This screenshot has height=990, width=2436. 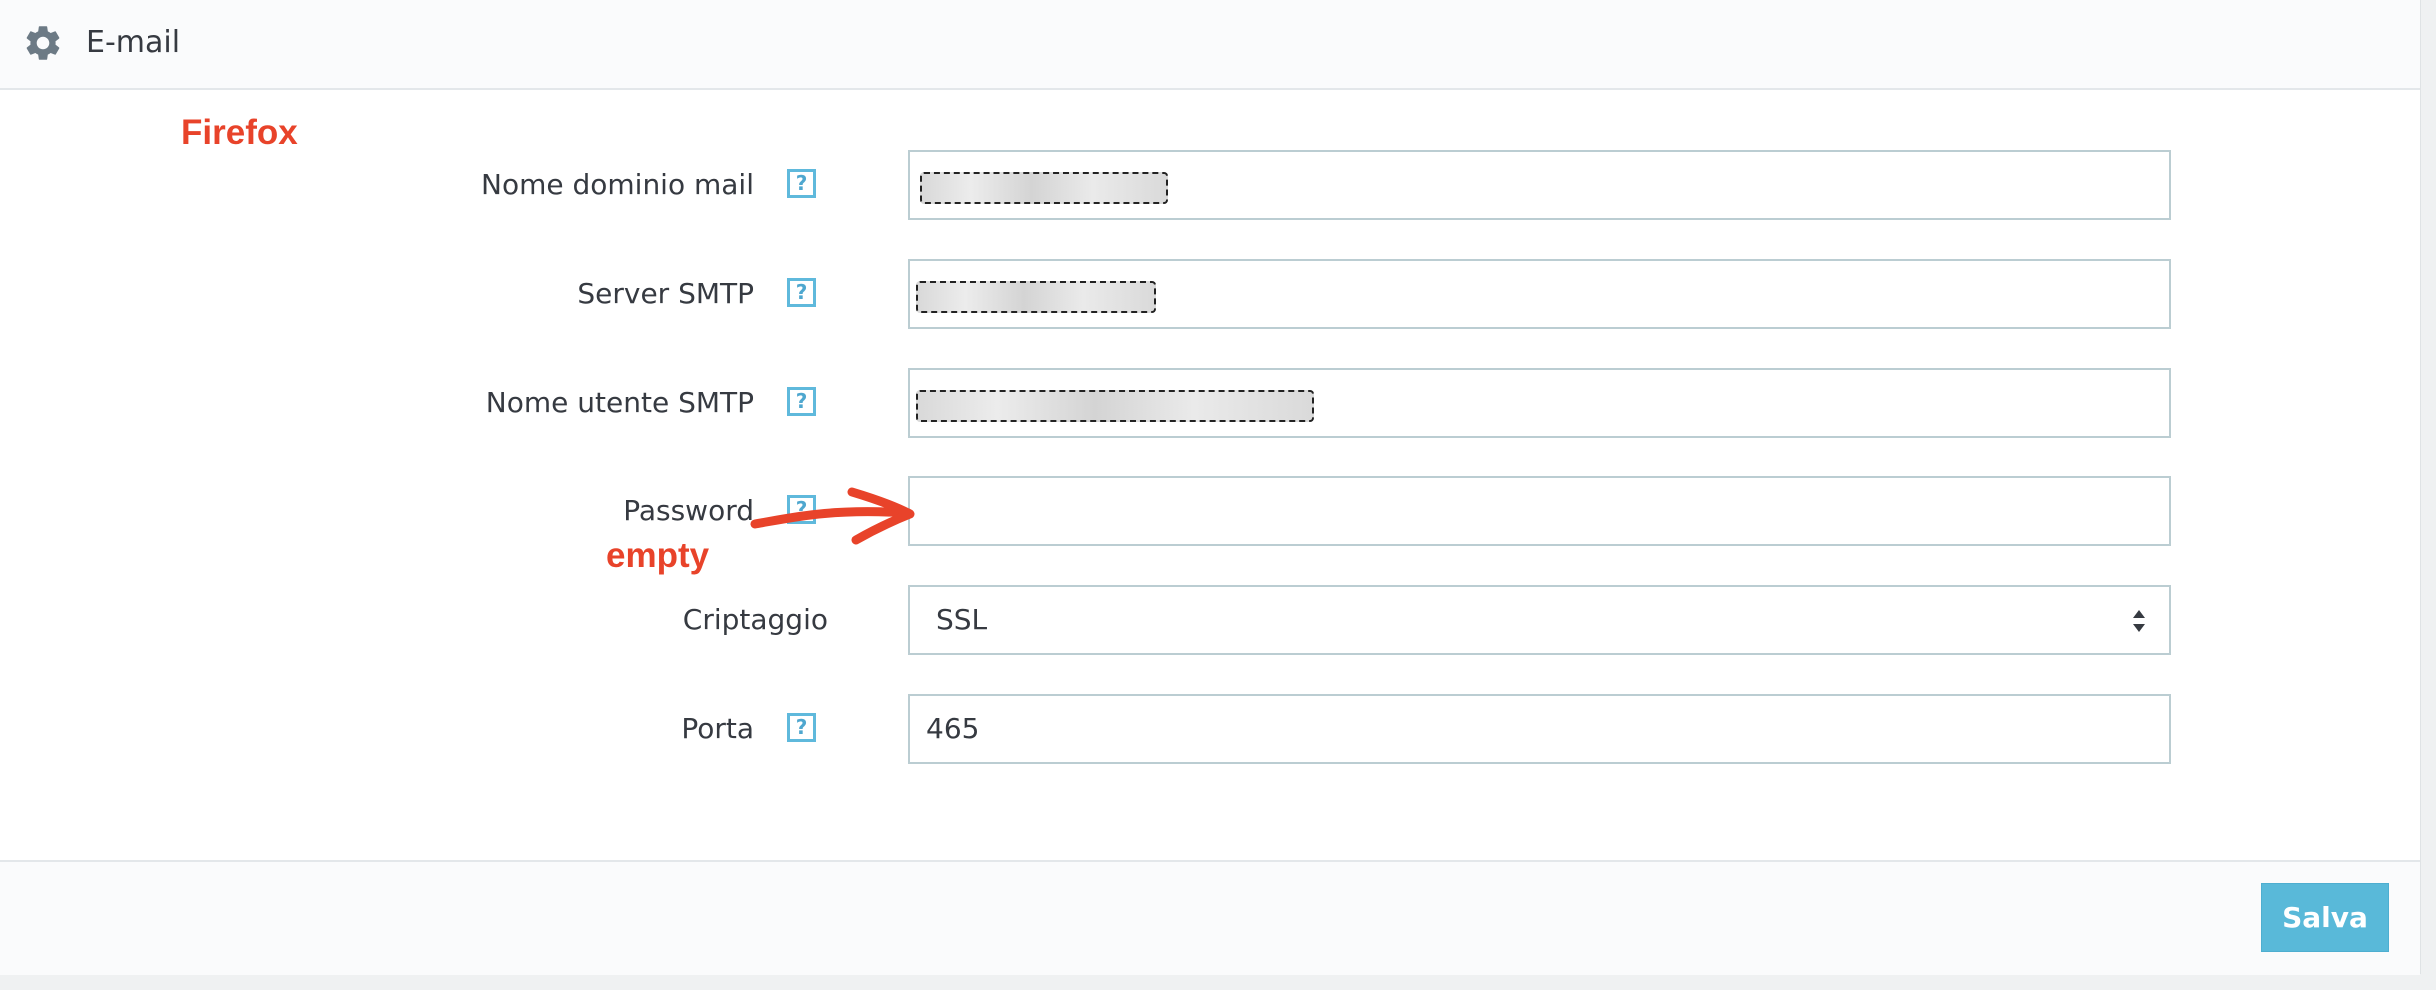 What do you see at coordinates (665, 293) in the screenshot?
I see `smtp-server-label: Server SMTP` at bounding box center [665, 293].